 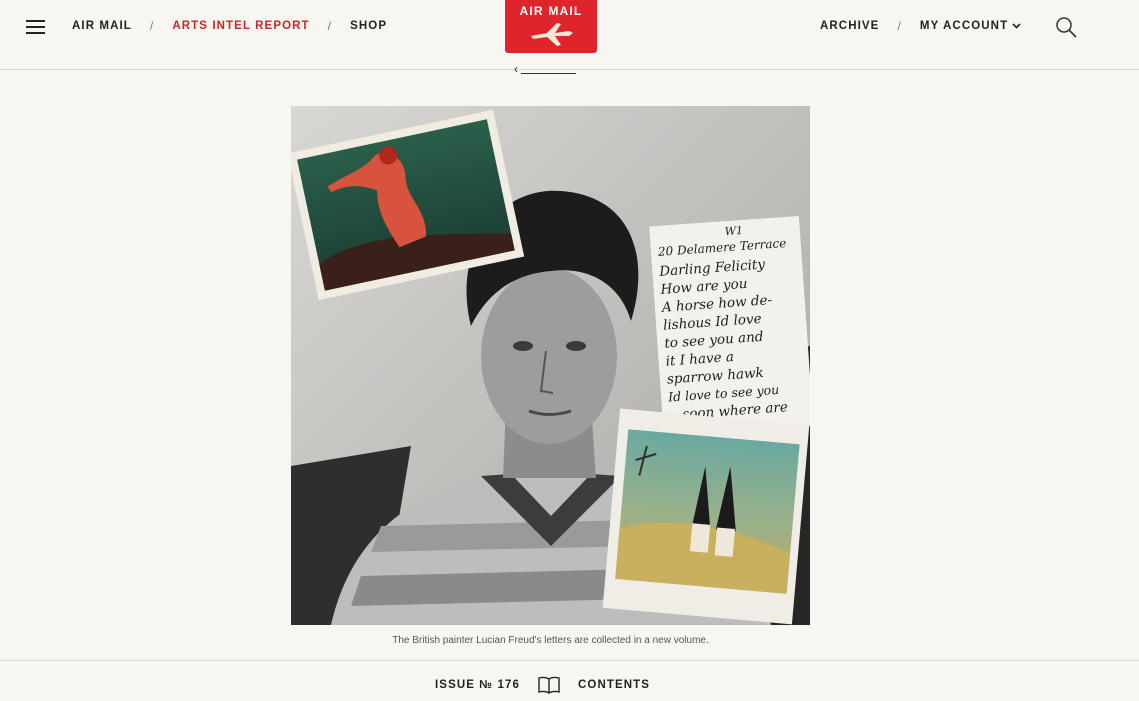 I want to click on airplane-icon, so click(x=552, y=34).